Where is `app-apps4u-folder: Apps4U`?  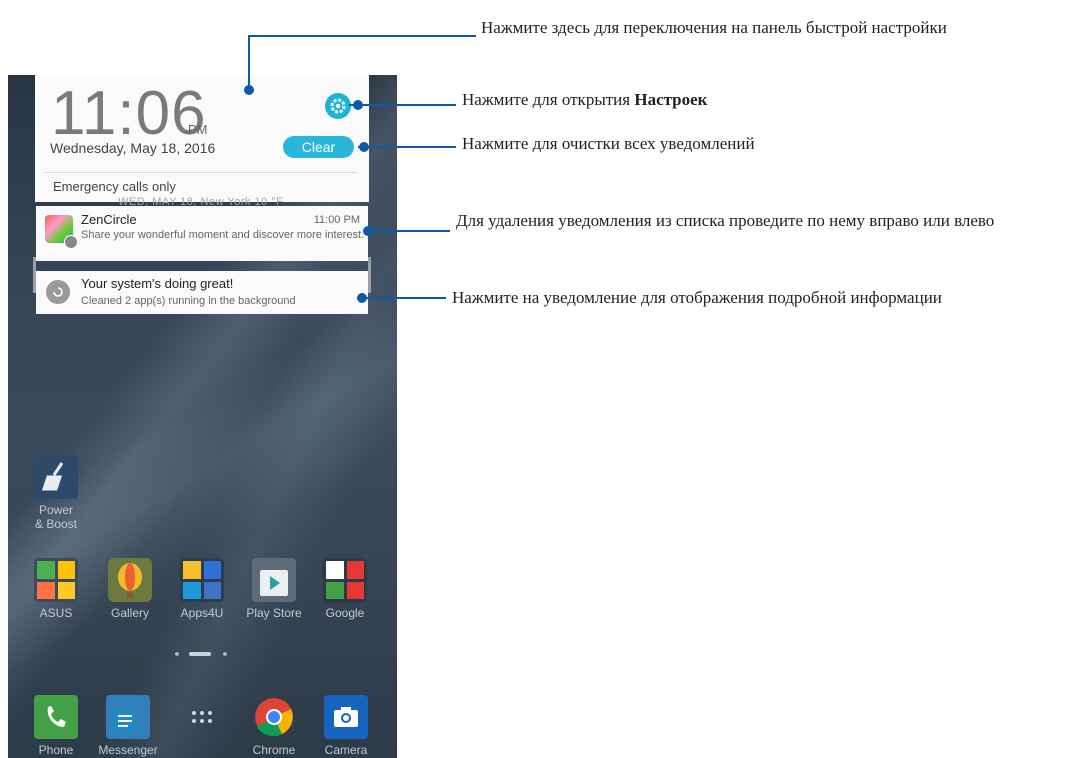
app-apps4u-folder: Apps4U is located at coordinates (202, 589).